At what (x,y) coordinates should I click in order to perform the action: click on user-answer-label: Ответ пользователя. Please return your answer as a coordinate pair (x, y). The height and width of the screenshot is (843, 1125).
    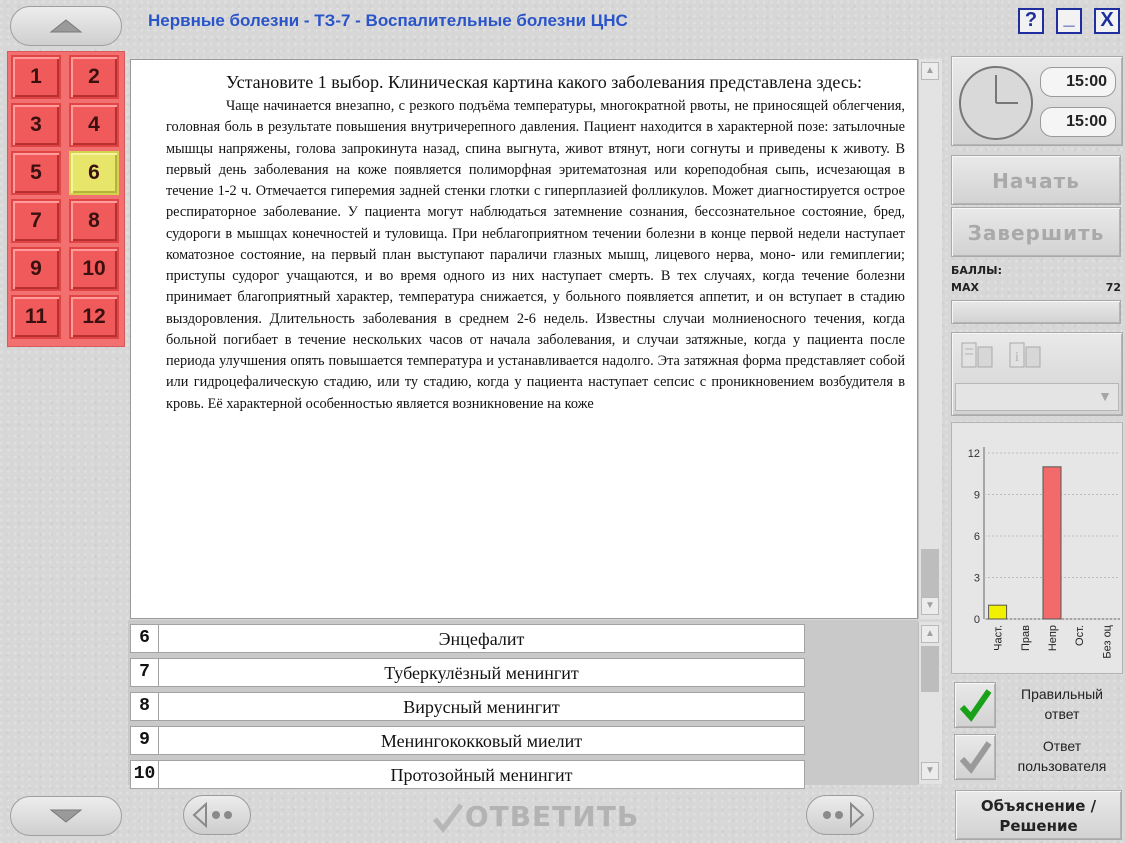
    Looking at the image, I should click on (1062, 756).